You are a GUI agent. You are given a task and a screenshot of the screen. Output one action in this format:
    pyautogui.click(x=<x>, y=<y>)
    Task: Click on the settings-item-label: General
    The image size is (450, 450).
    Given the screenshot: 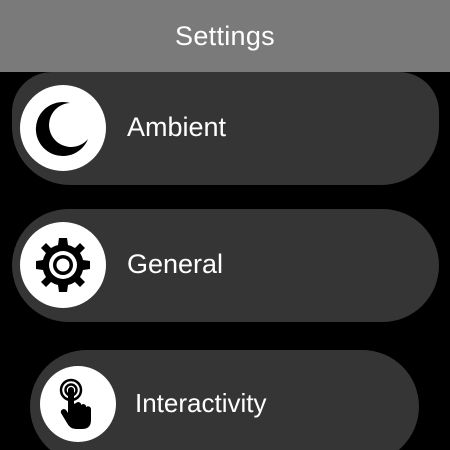 What is the action you would take?
    pyautogui.click(x=175, y=264)
    